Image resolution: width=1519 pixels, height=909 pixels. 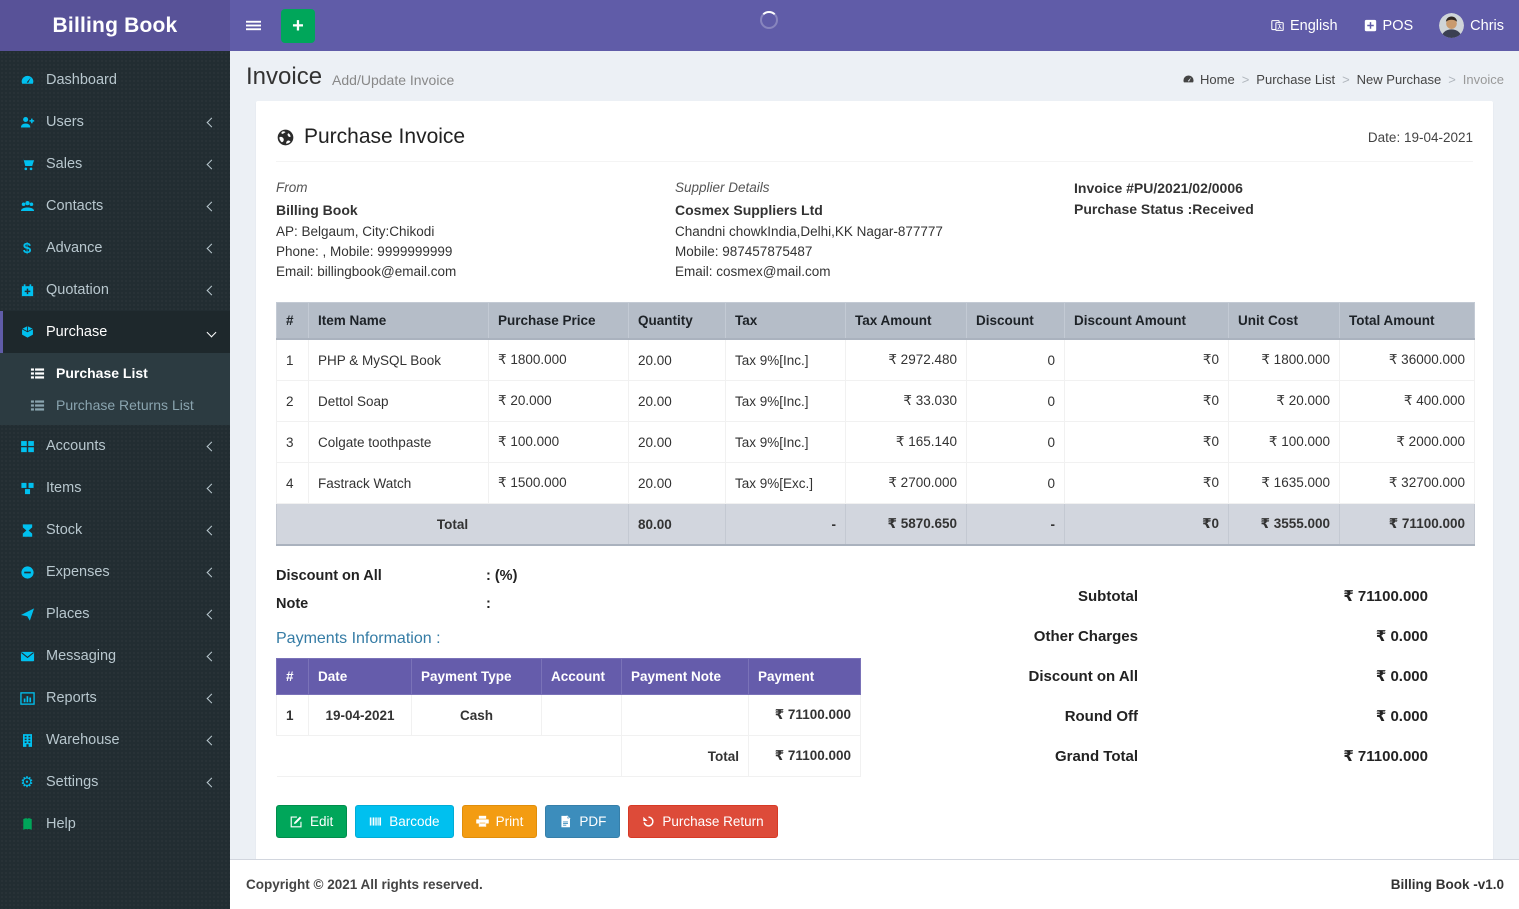 I want to click on summary-label: Other Charges, so click(x=1085, y=636).